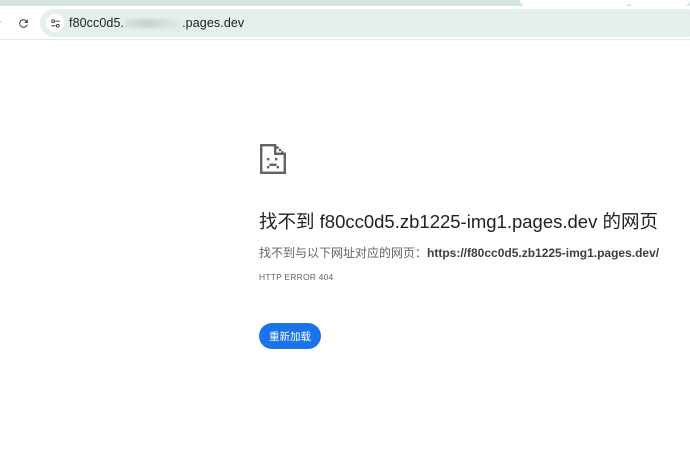 The width and height of the screenshot is (690, 455). I want to click on toolbar: › f80cc0d5. .pages.dev, so click(345, 23).